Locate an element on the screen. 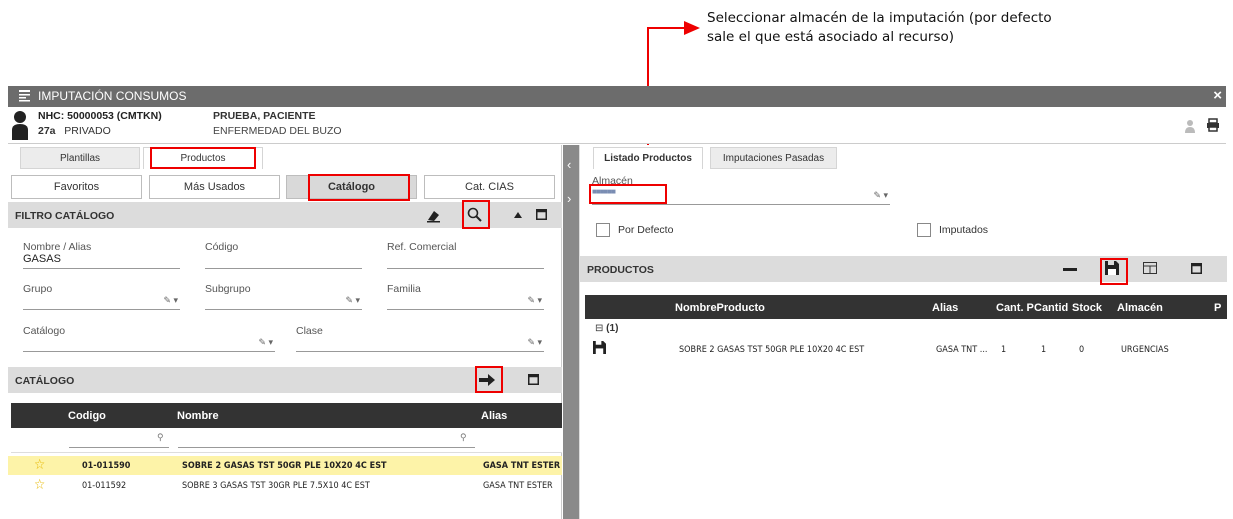 The image size is (1233, 519). row-nombre: SOBRE 3 GASAS TST 30GR PLE 7.5X10 4C EST is located at coordinates (276, 486).